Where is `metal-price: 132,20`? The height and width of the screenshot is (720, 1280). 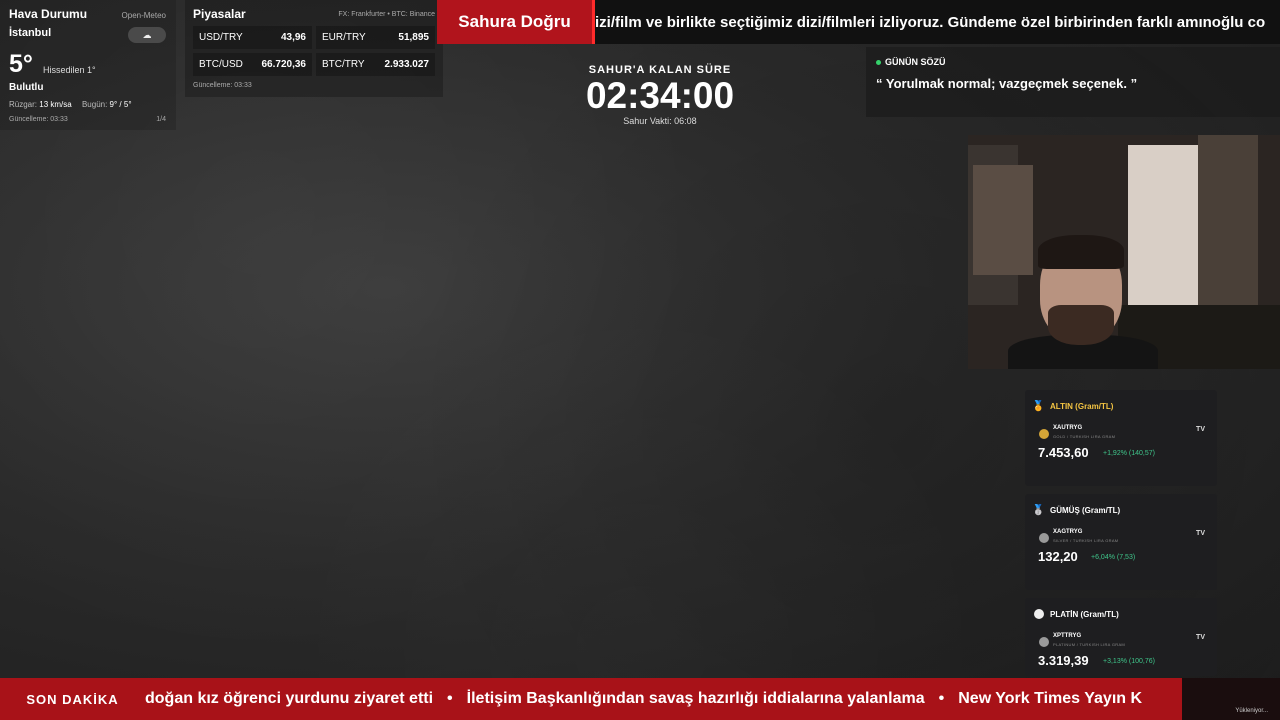 metal-price: 132,20 is located at coordinates (1058, 556).